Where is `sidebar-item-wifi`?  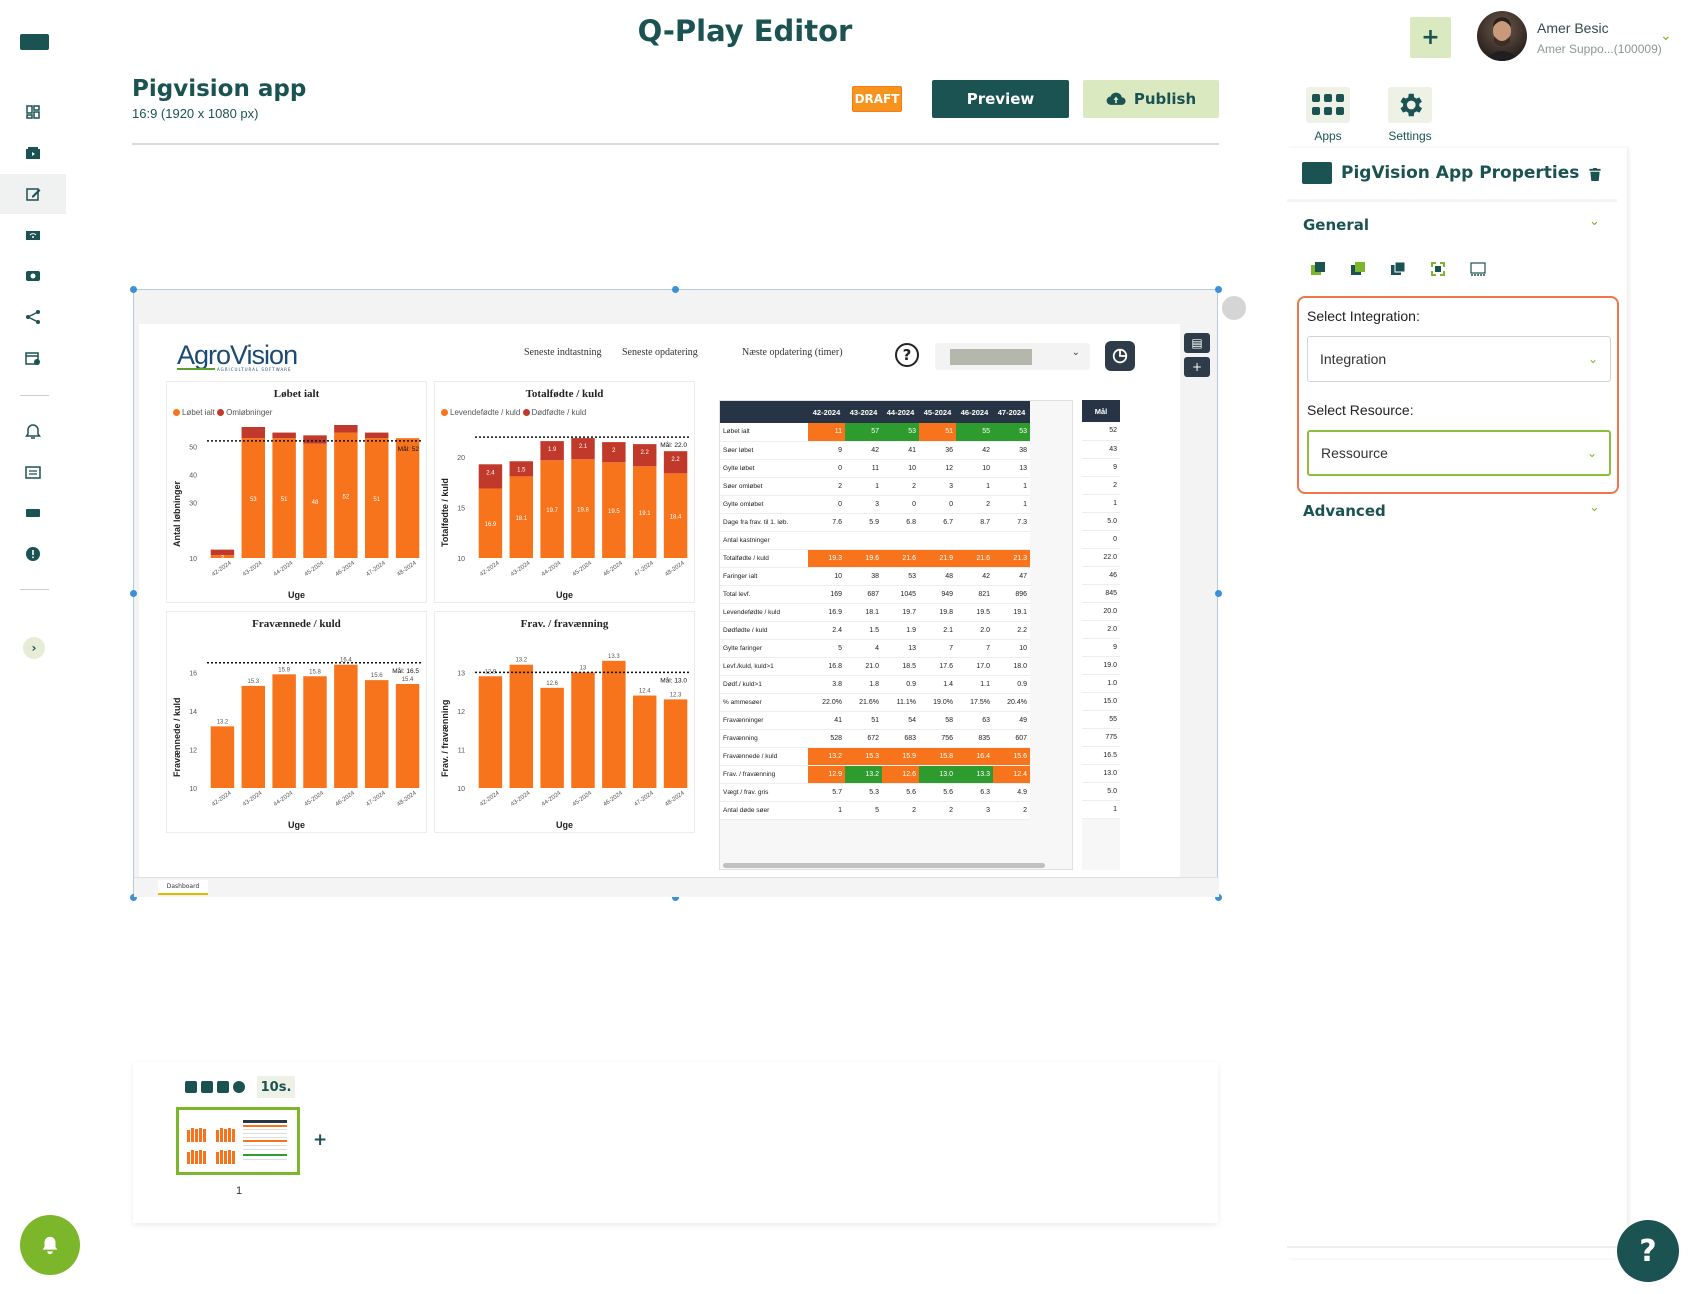 sidebar-item-wifi is located at coordinates (33, 235).